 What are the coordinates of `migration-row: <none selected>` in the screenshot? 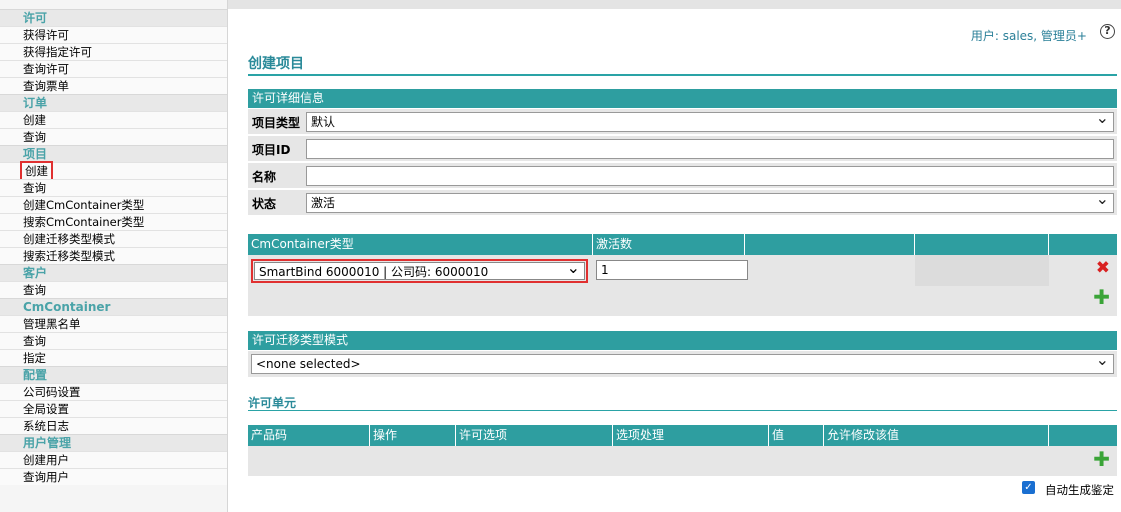 It's located at (682, 364).